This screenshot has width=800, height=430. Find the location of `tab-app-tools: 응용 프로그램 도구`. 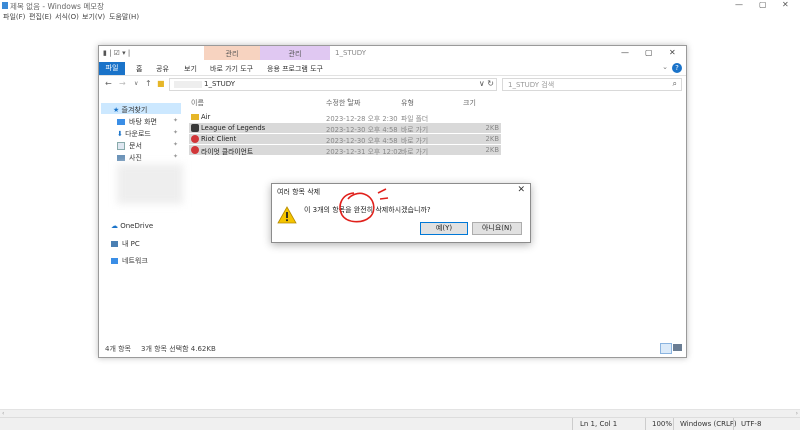

tab-app-tools: 응용 프로그램 도구 is located at coordinates (295, 69).